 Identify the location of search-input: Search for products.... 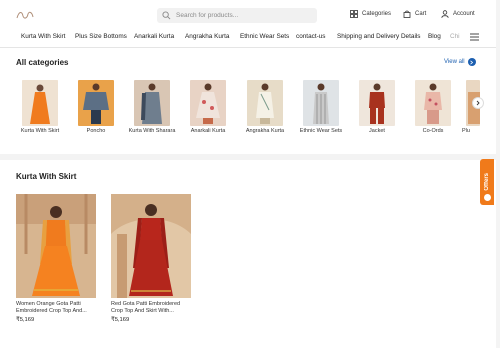
(207, 15).